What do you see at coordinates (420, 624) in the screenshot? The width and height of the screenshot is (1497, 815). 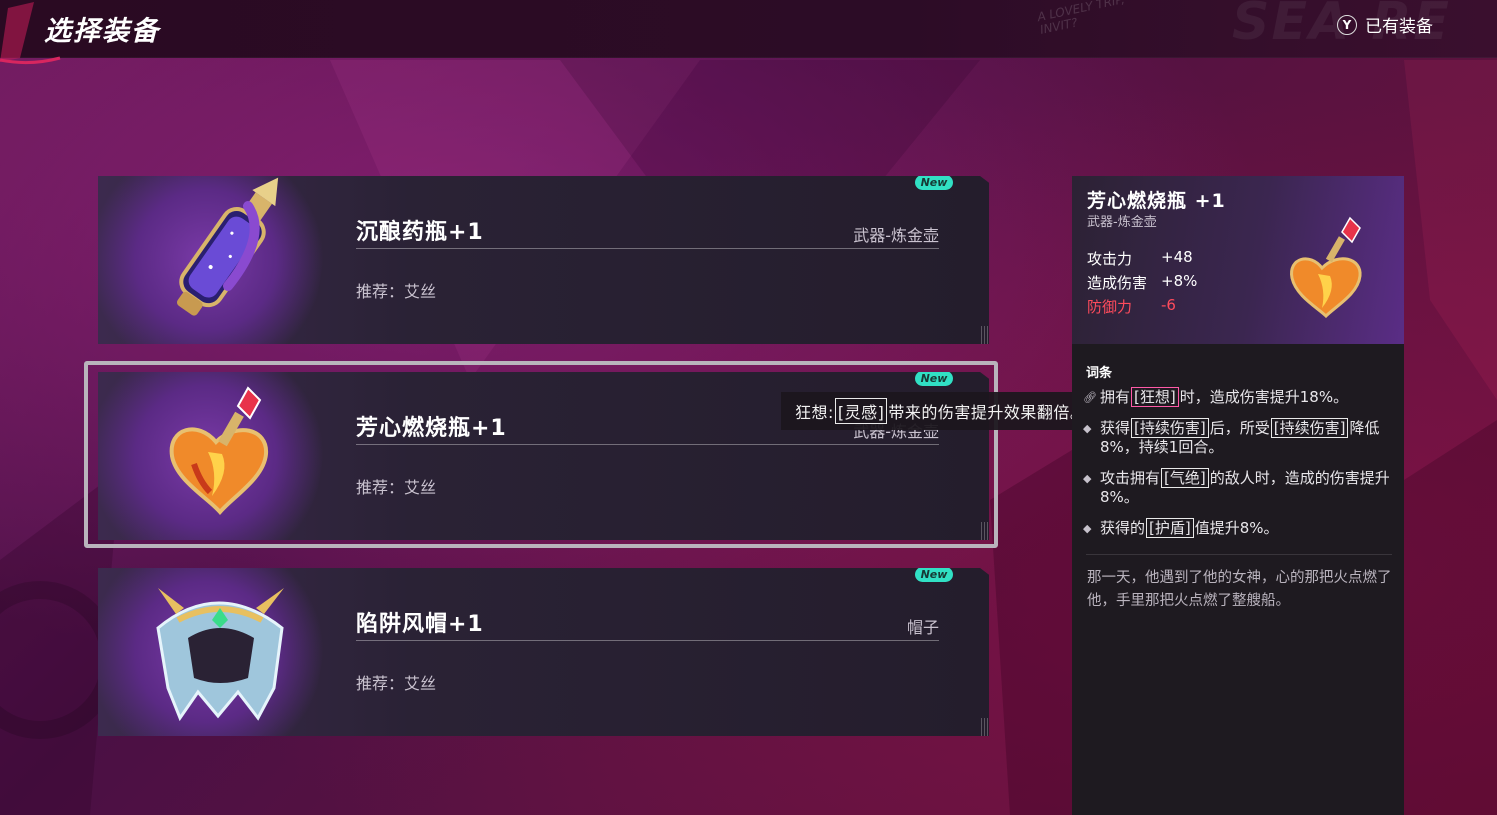 I see `equipment-name: 陷阱风帽+1` at bounding box center [420, 624].